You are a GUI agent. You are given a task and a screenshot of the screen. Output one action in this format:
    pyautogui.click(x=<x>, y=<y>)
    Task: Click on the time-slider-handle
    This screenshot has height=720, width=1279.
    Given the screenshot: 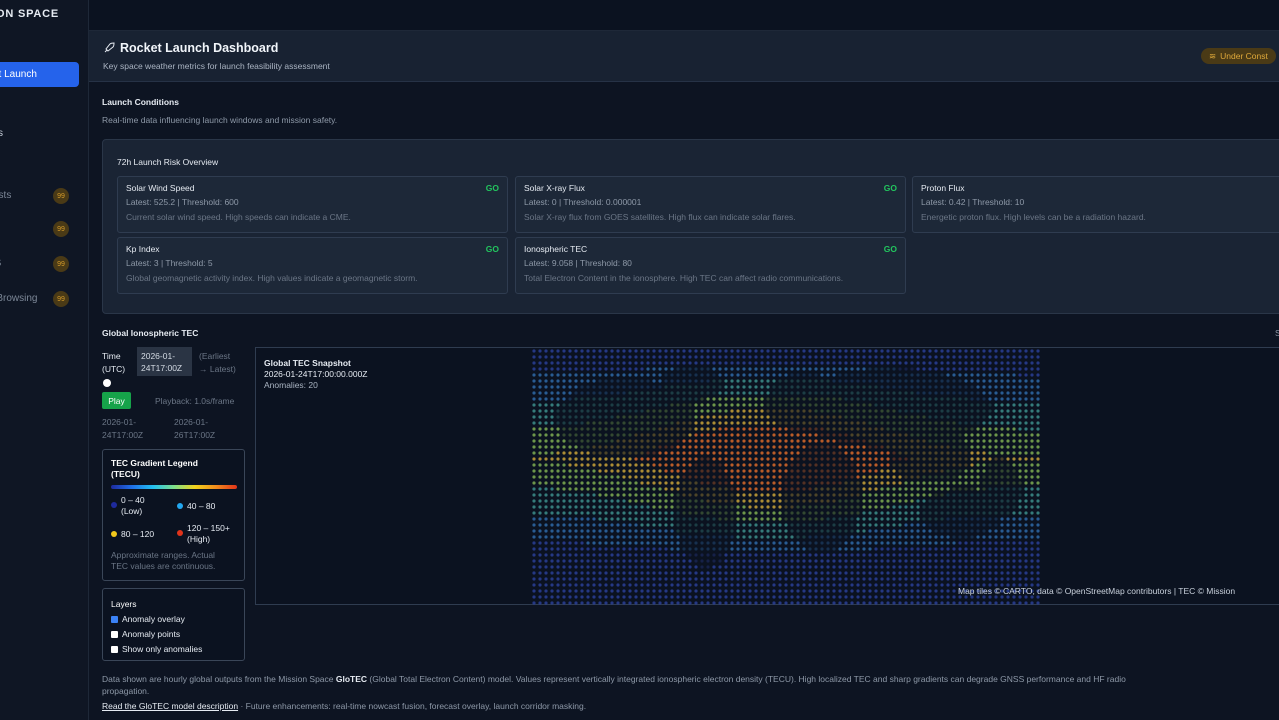 What is the action you would take?
    pyautogui.click(x=107, y=383)
    